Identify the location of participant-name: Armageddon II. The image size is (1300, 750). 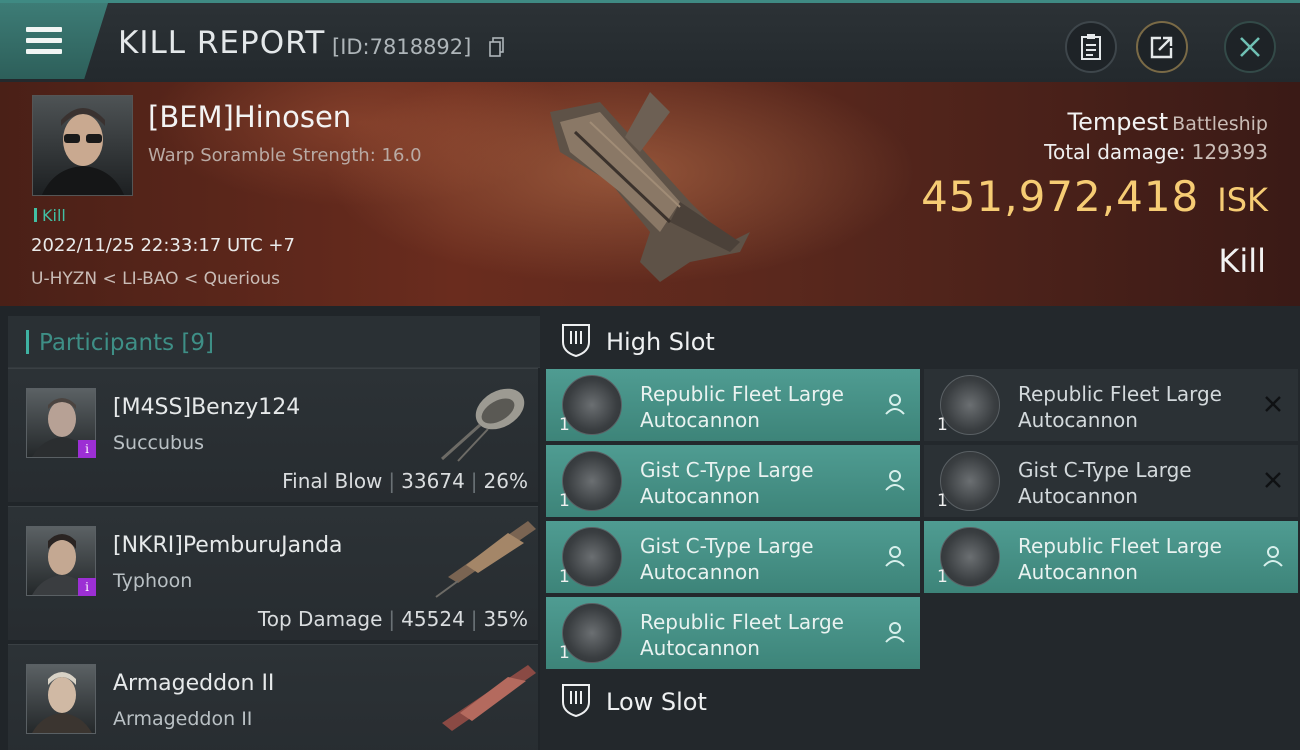
(194, 683).